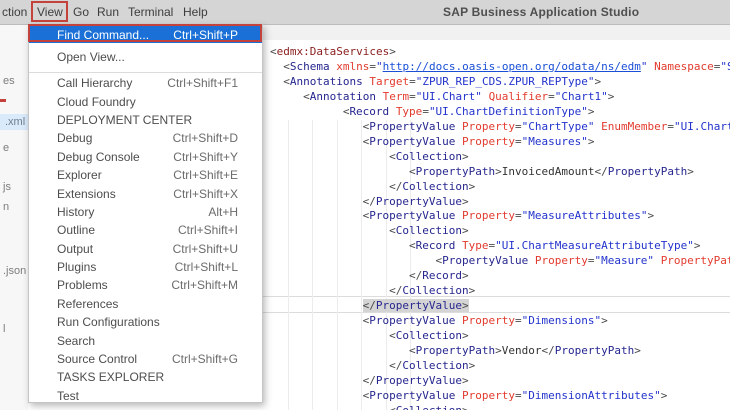  I want to click on menu-item-deployment-center: DEPLOYMENT CENTER, so click(145, 120).